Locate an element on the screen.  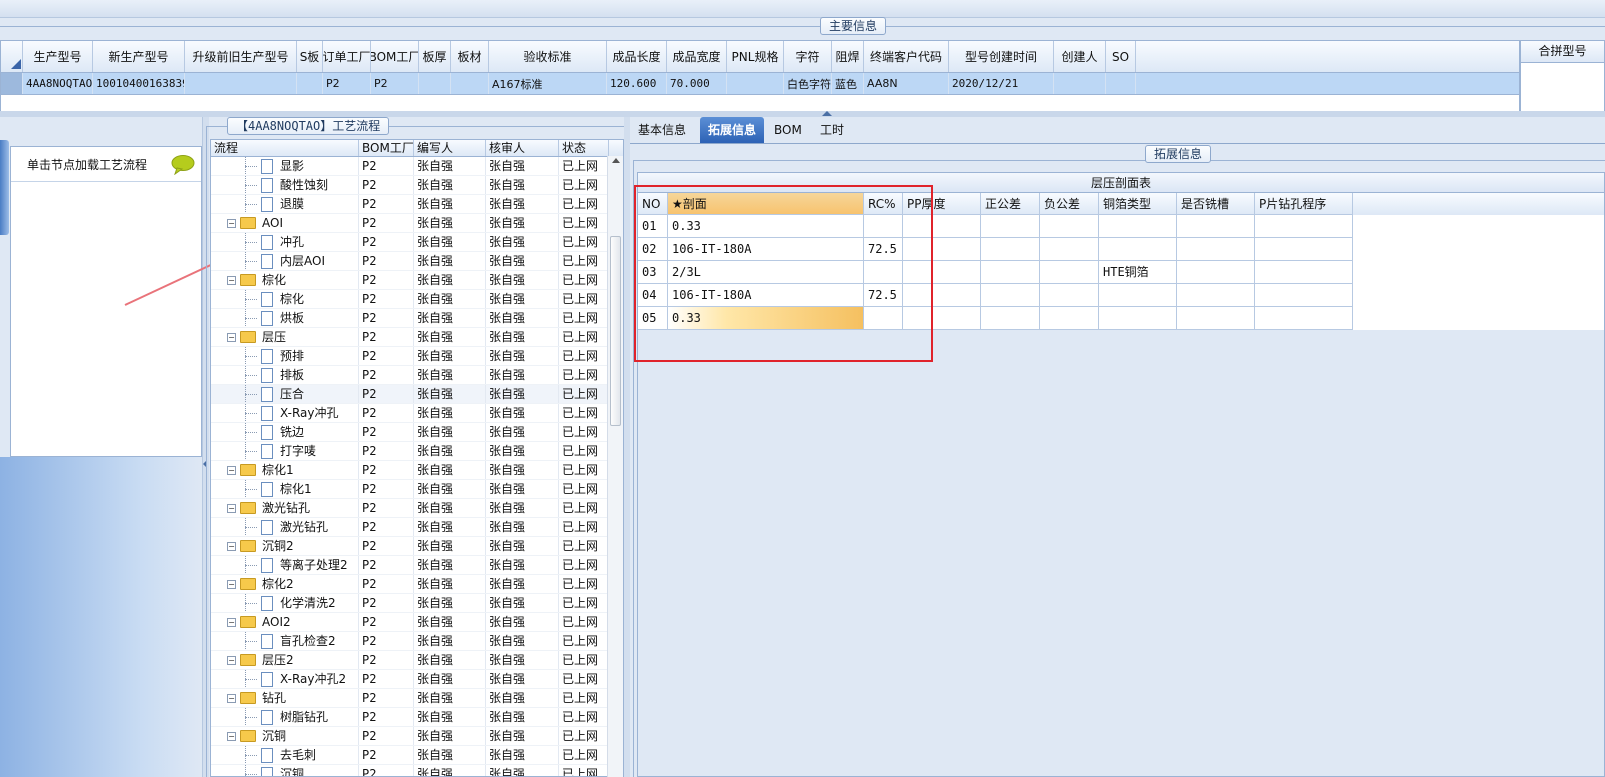
main-grid-column-header: 型号创建时间 is located at coordinates (1001, 56).